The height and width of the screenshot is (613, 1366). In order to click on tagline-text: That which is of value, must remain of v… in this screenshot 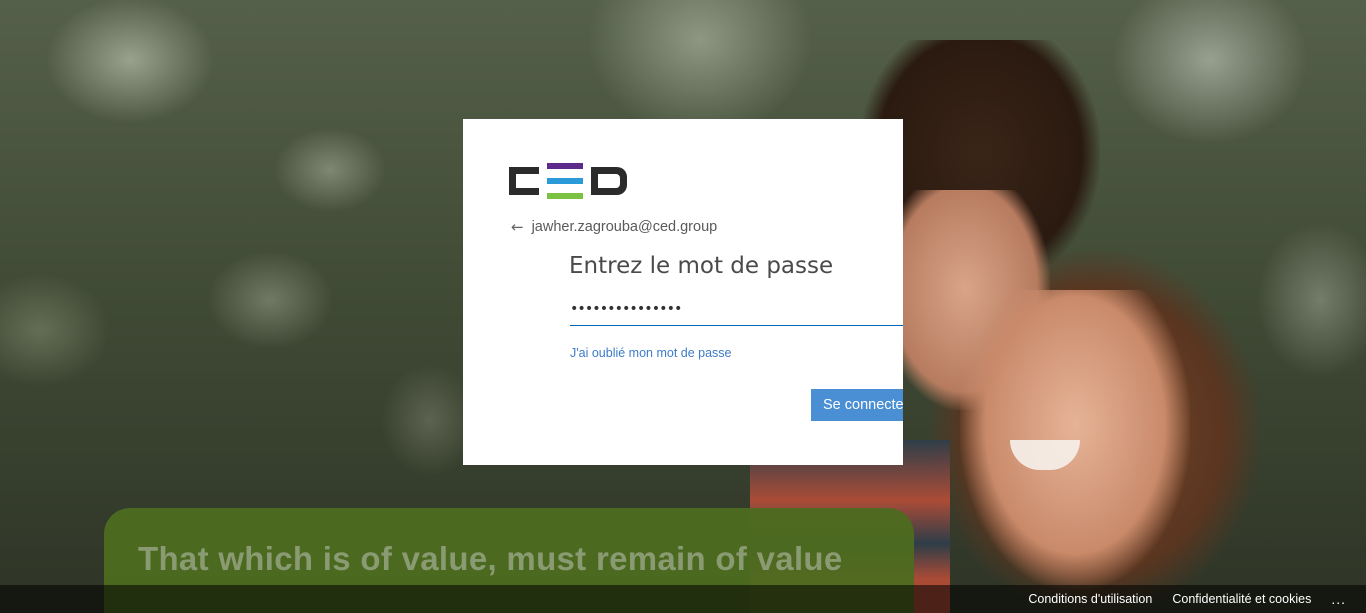, I will do `click(490, 558)`.